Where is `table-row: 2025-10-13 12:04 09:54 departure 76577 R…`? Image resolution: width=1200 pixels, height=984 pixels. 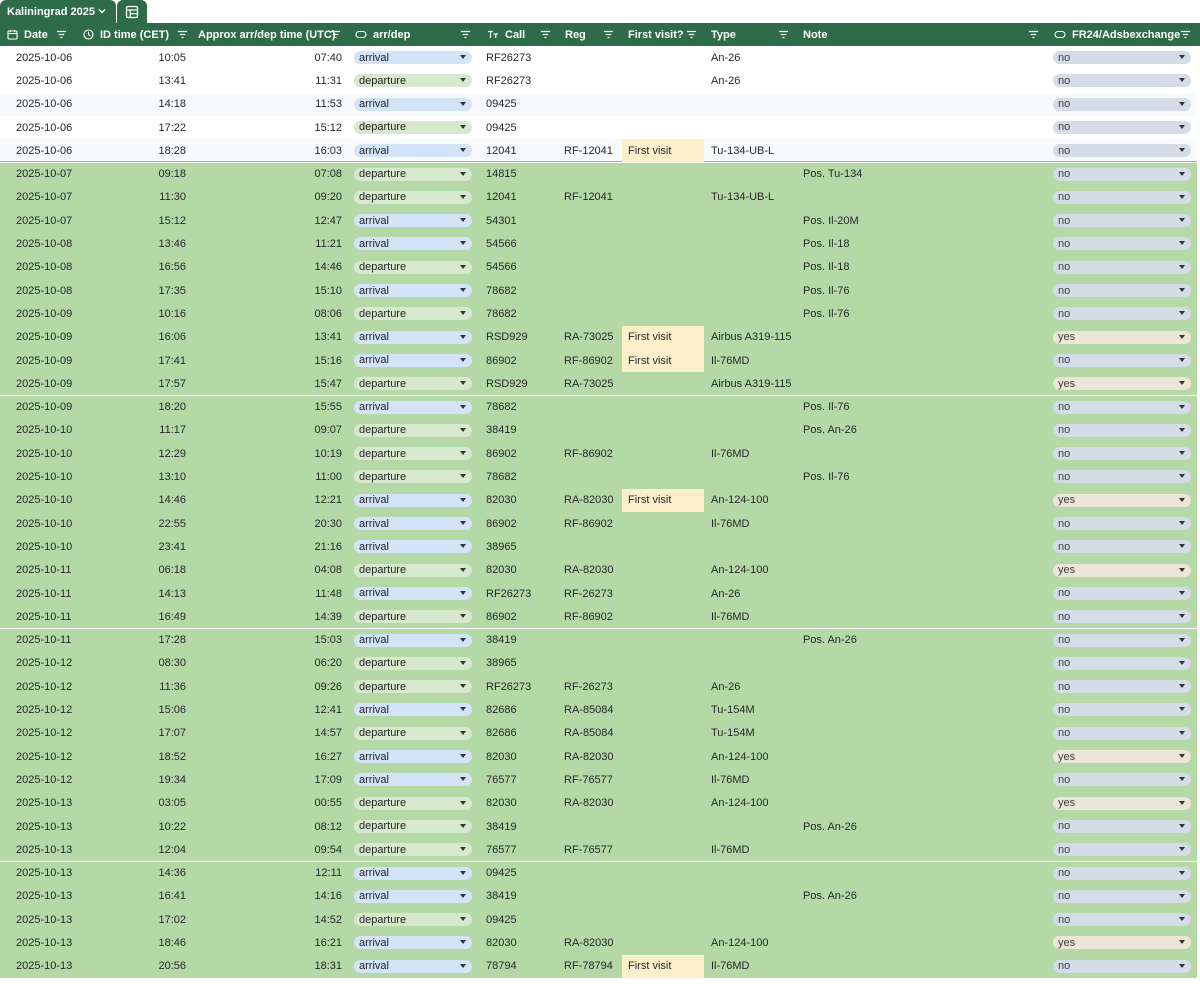
table-row: 2025-10-13 12:04 09:54 departure 76577 R… is located at coordinates (600, 850).